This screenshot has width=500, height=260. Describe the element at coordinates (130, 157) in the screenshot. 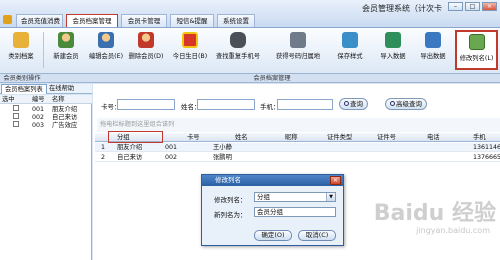

I see `cell-group: 自己来访` at that location.